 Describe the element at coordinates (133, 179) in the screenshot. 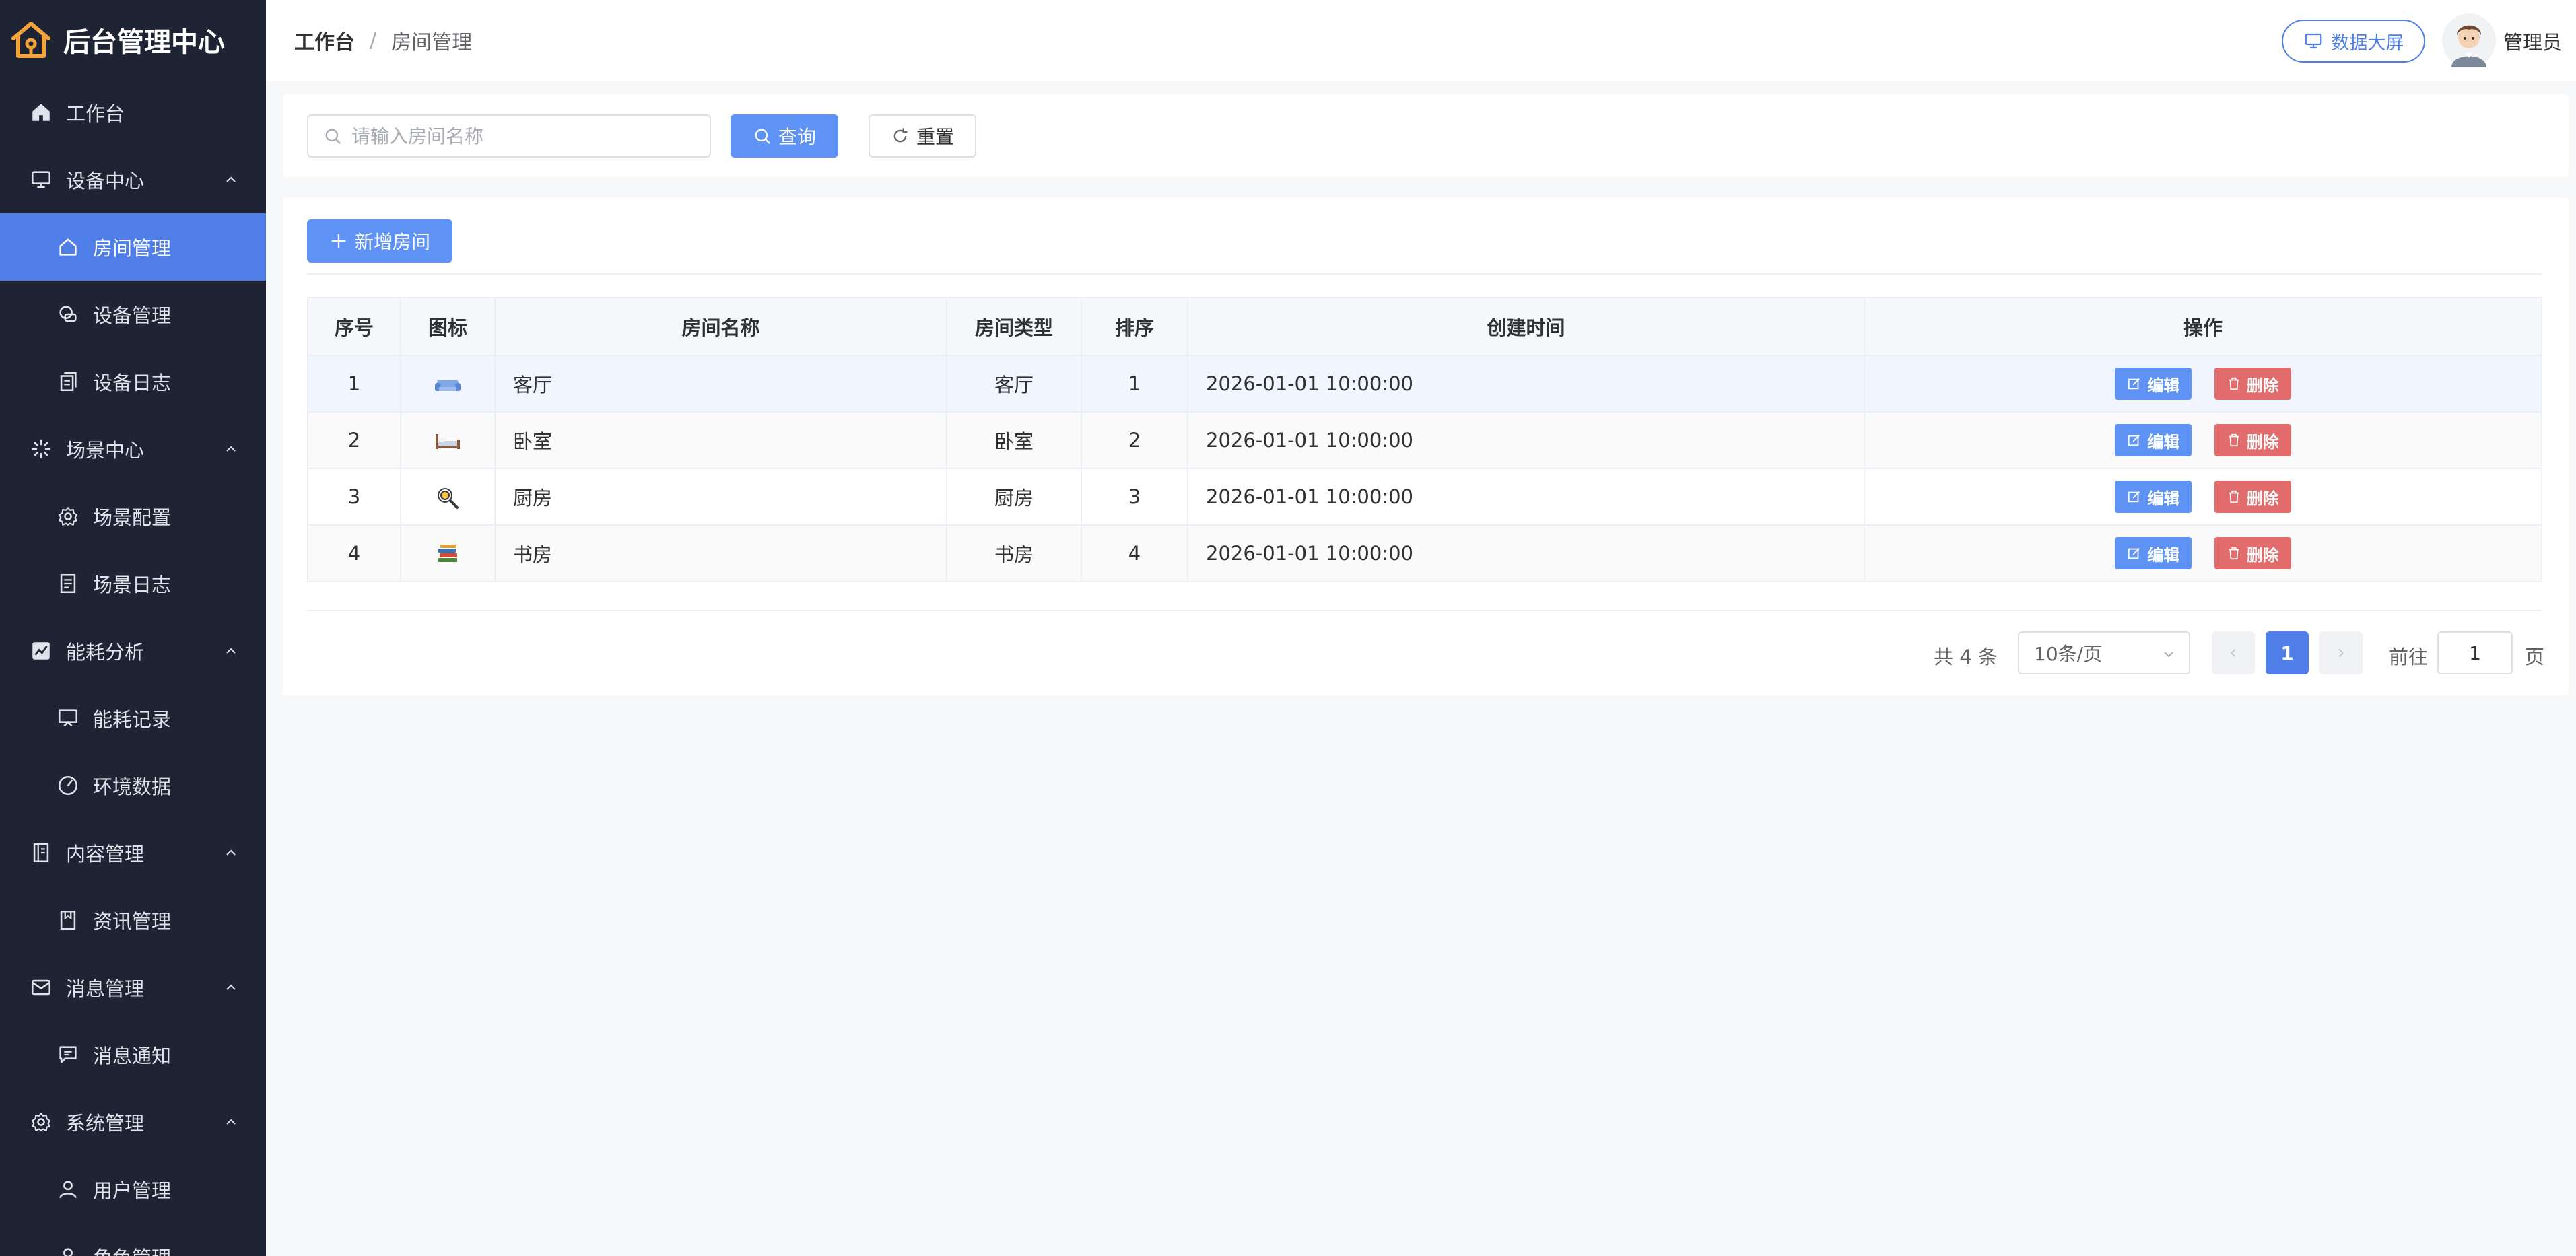

I see `sidebar-group-device-center: 设备中心` at that location.